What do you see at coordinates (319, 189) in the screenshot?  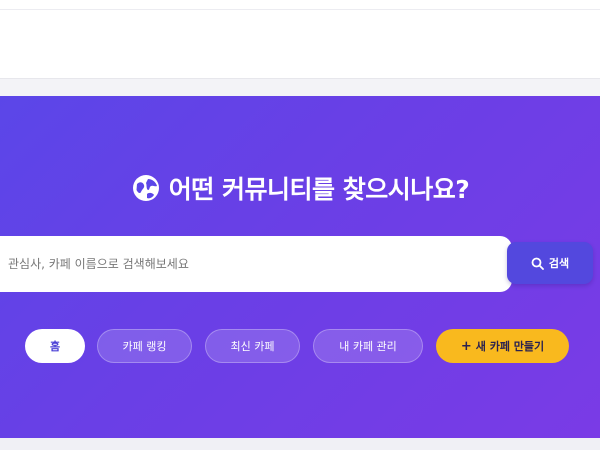 I see `hero-title-text: 어떤 커뮤니티를 찾으시나요?` at bounding box center [319, 189].